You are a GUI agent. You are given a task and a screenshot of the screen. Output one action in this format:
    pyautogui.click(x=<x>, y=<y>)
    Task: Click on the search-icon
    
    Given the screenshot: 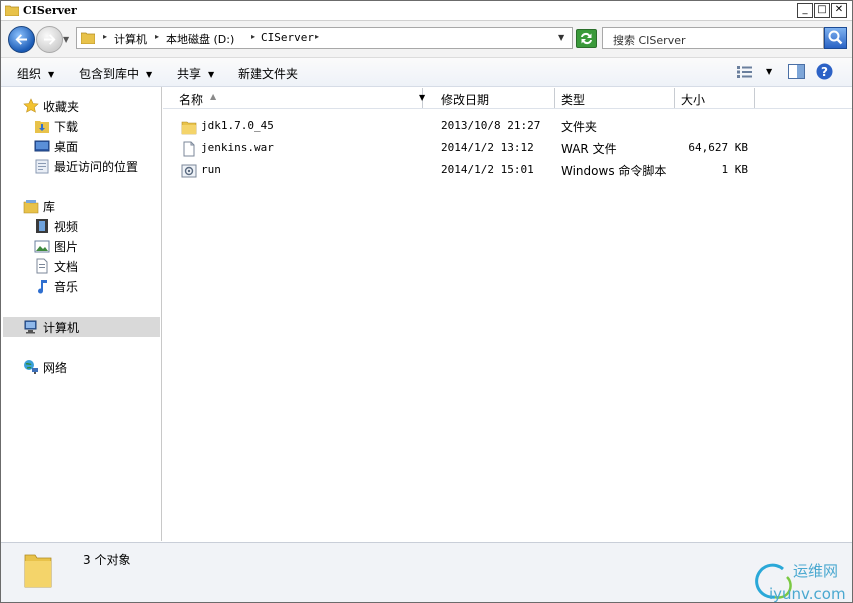 What is the action you would take?
    pyautogui.click(x=835, y=37)
    